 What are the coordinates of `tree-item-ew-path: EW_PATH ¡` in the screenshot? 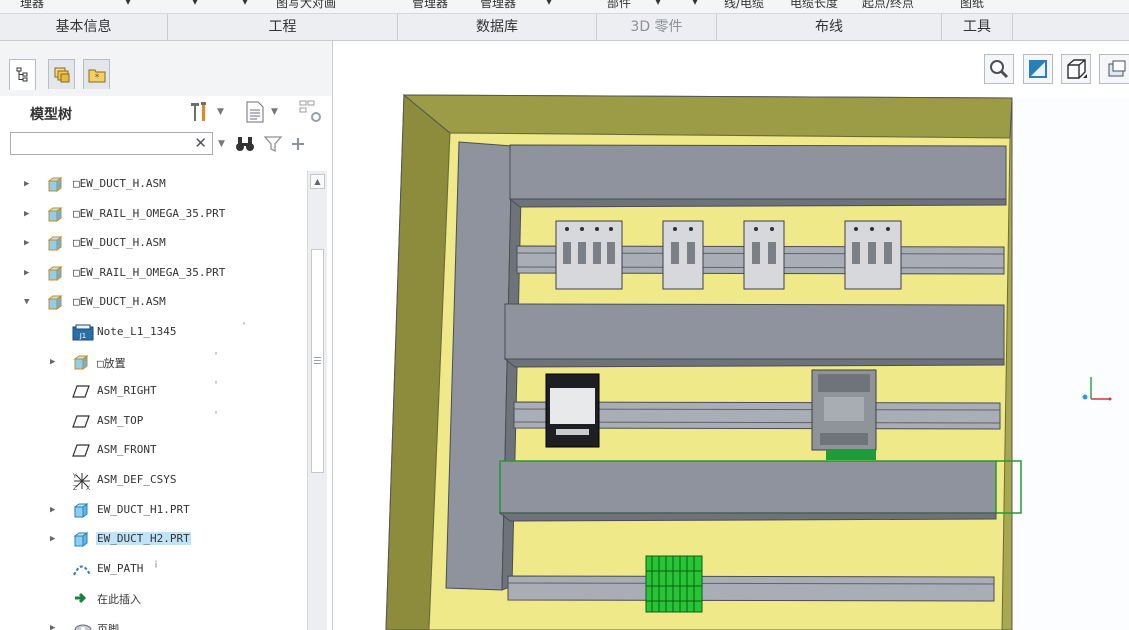 It's located at (158, 569).